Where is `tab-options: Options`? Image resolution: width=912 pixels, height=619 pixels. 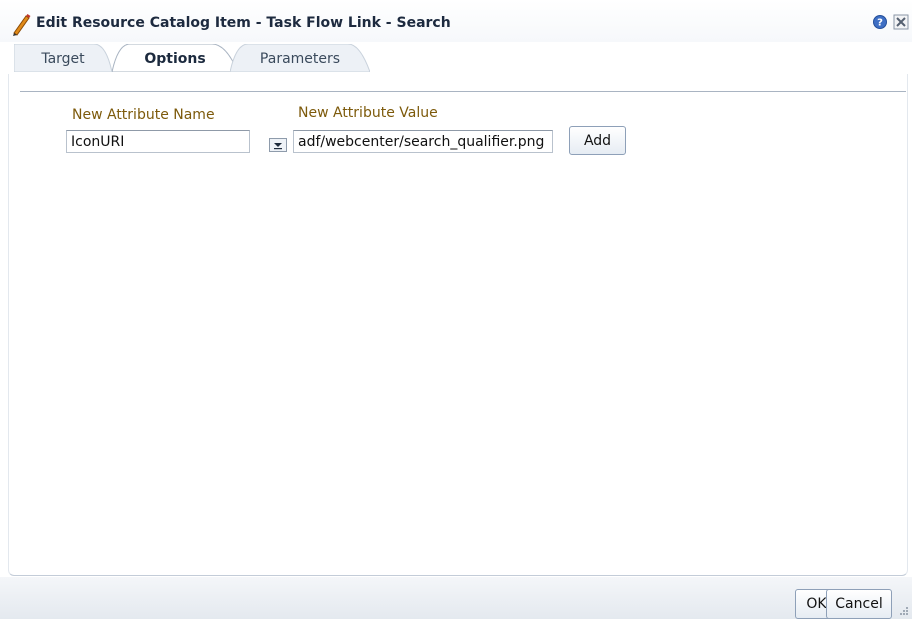
tab-options: Options is located at coordinates (175, 58).